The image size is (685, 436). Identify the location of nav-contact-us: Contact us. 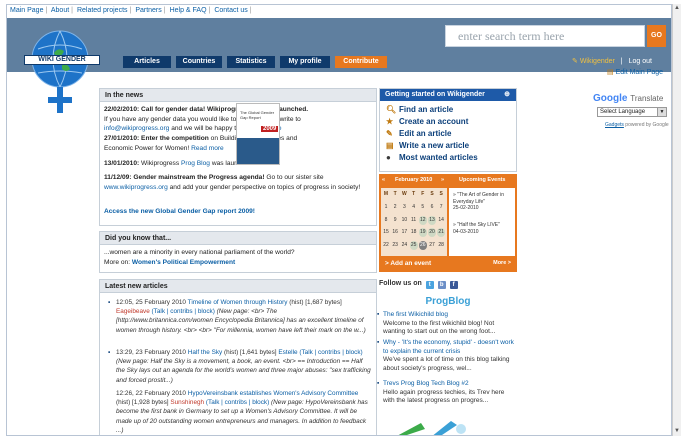
(230, 10).